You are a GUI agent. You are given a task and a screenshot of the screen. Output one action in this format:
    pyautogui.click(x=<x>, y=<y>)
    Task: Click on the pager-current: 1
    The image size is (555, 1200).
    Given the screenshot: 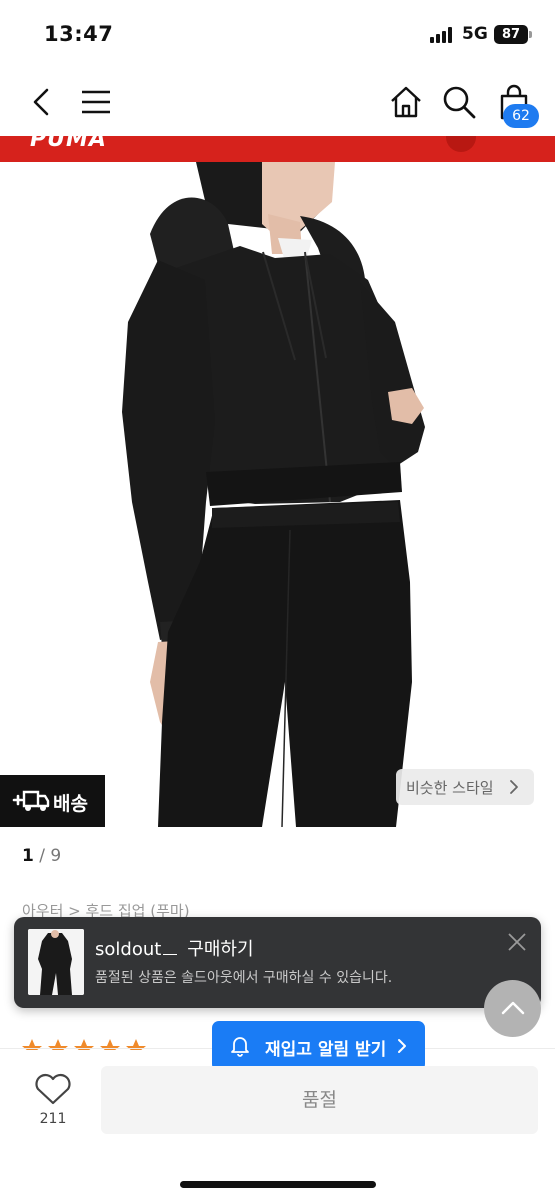 What is the action you would take?
    pyautogui.click(x=28, y=856)
    